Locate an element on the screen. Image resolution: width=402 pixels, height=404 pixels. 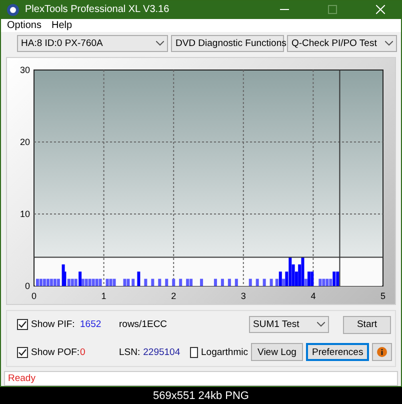
start-button: Start is located at coordinates (367, 325).